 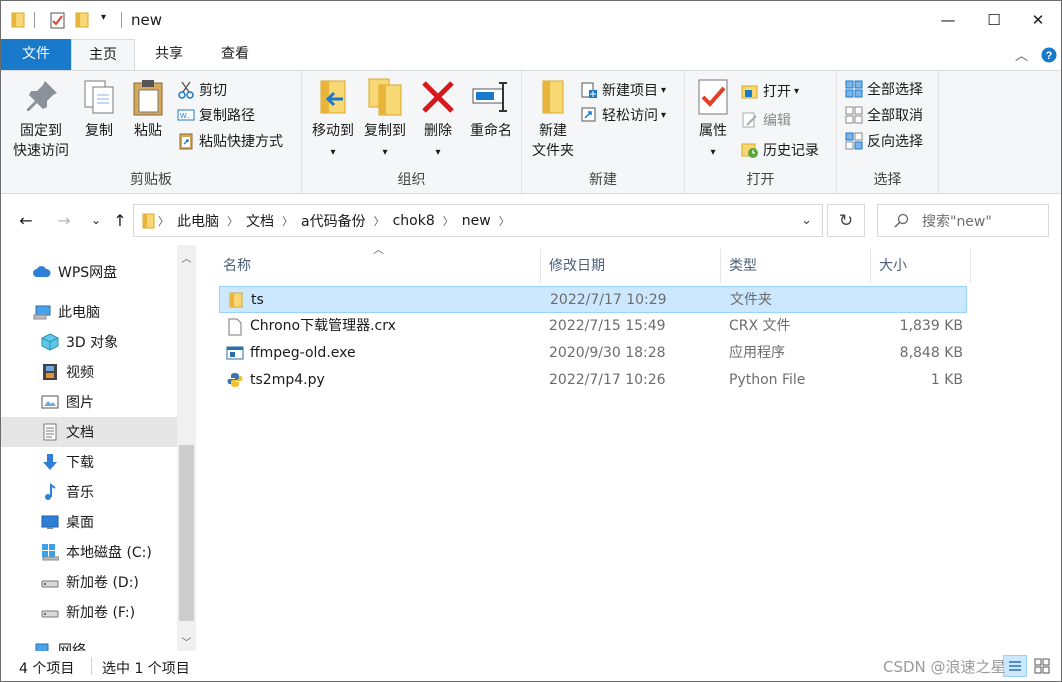 I want to click on clipboard-group: 固定到 快速访问 复制 粘贴 剪切 W.. 复制路径 粘贴快捷方式 剪贴板, so click(x=151, y=132).